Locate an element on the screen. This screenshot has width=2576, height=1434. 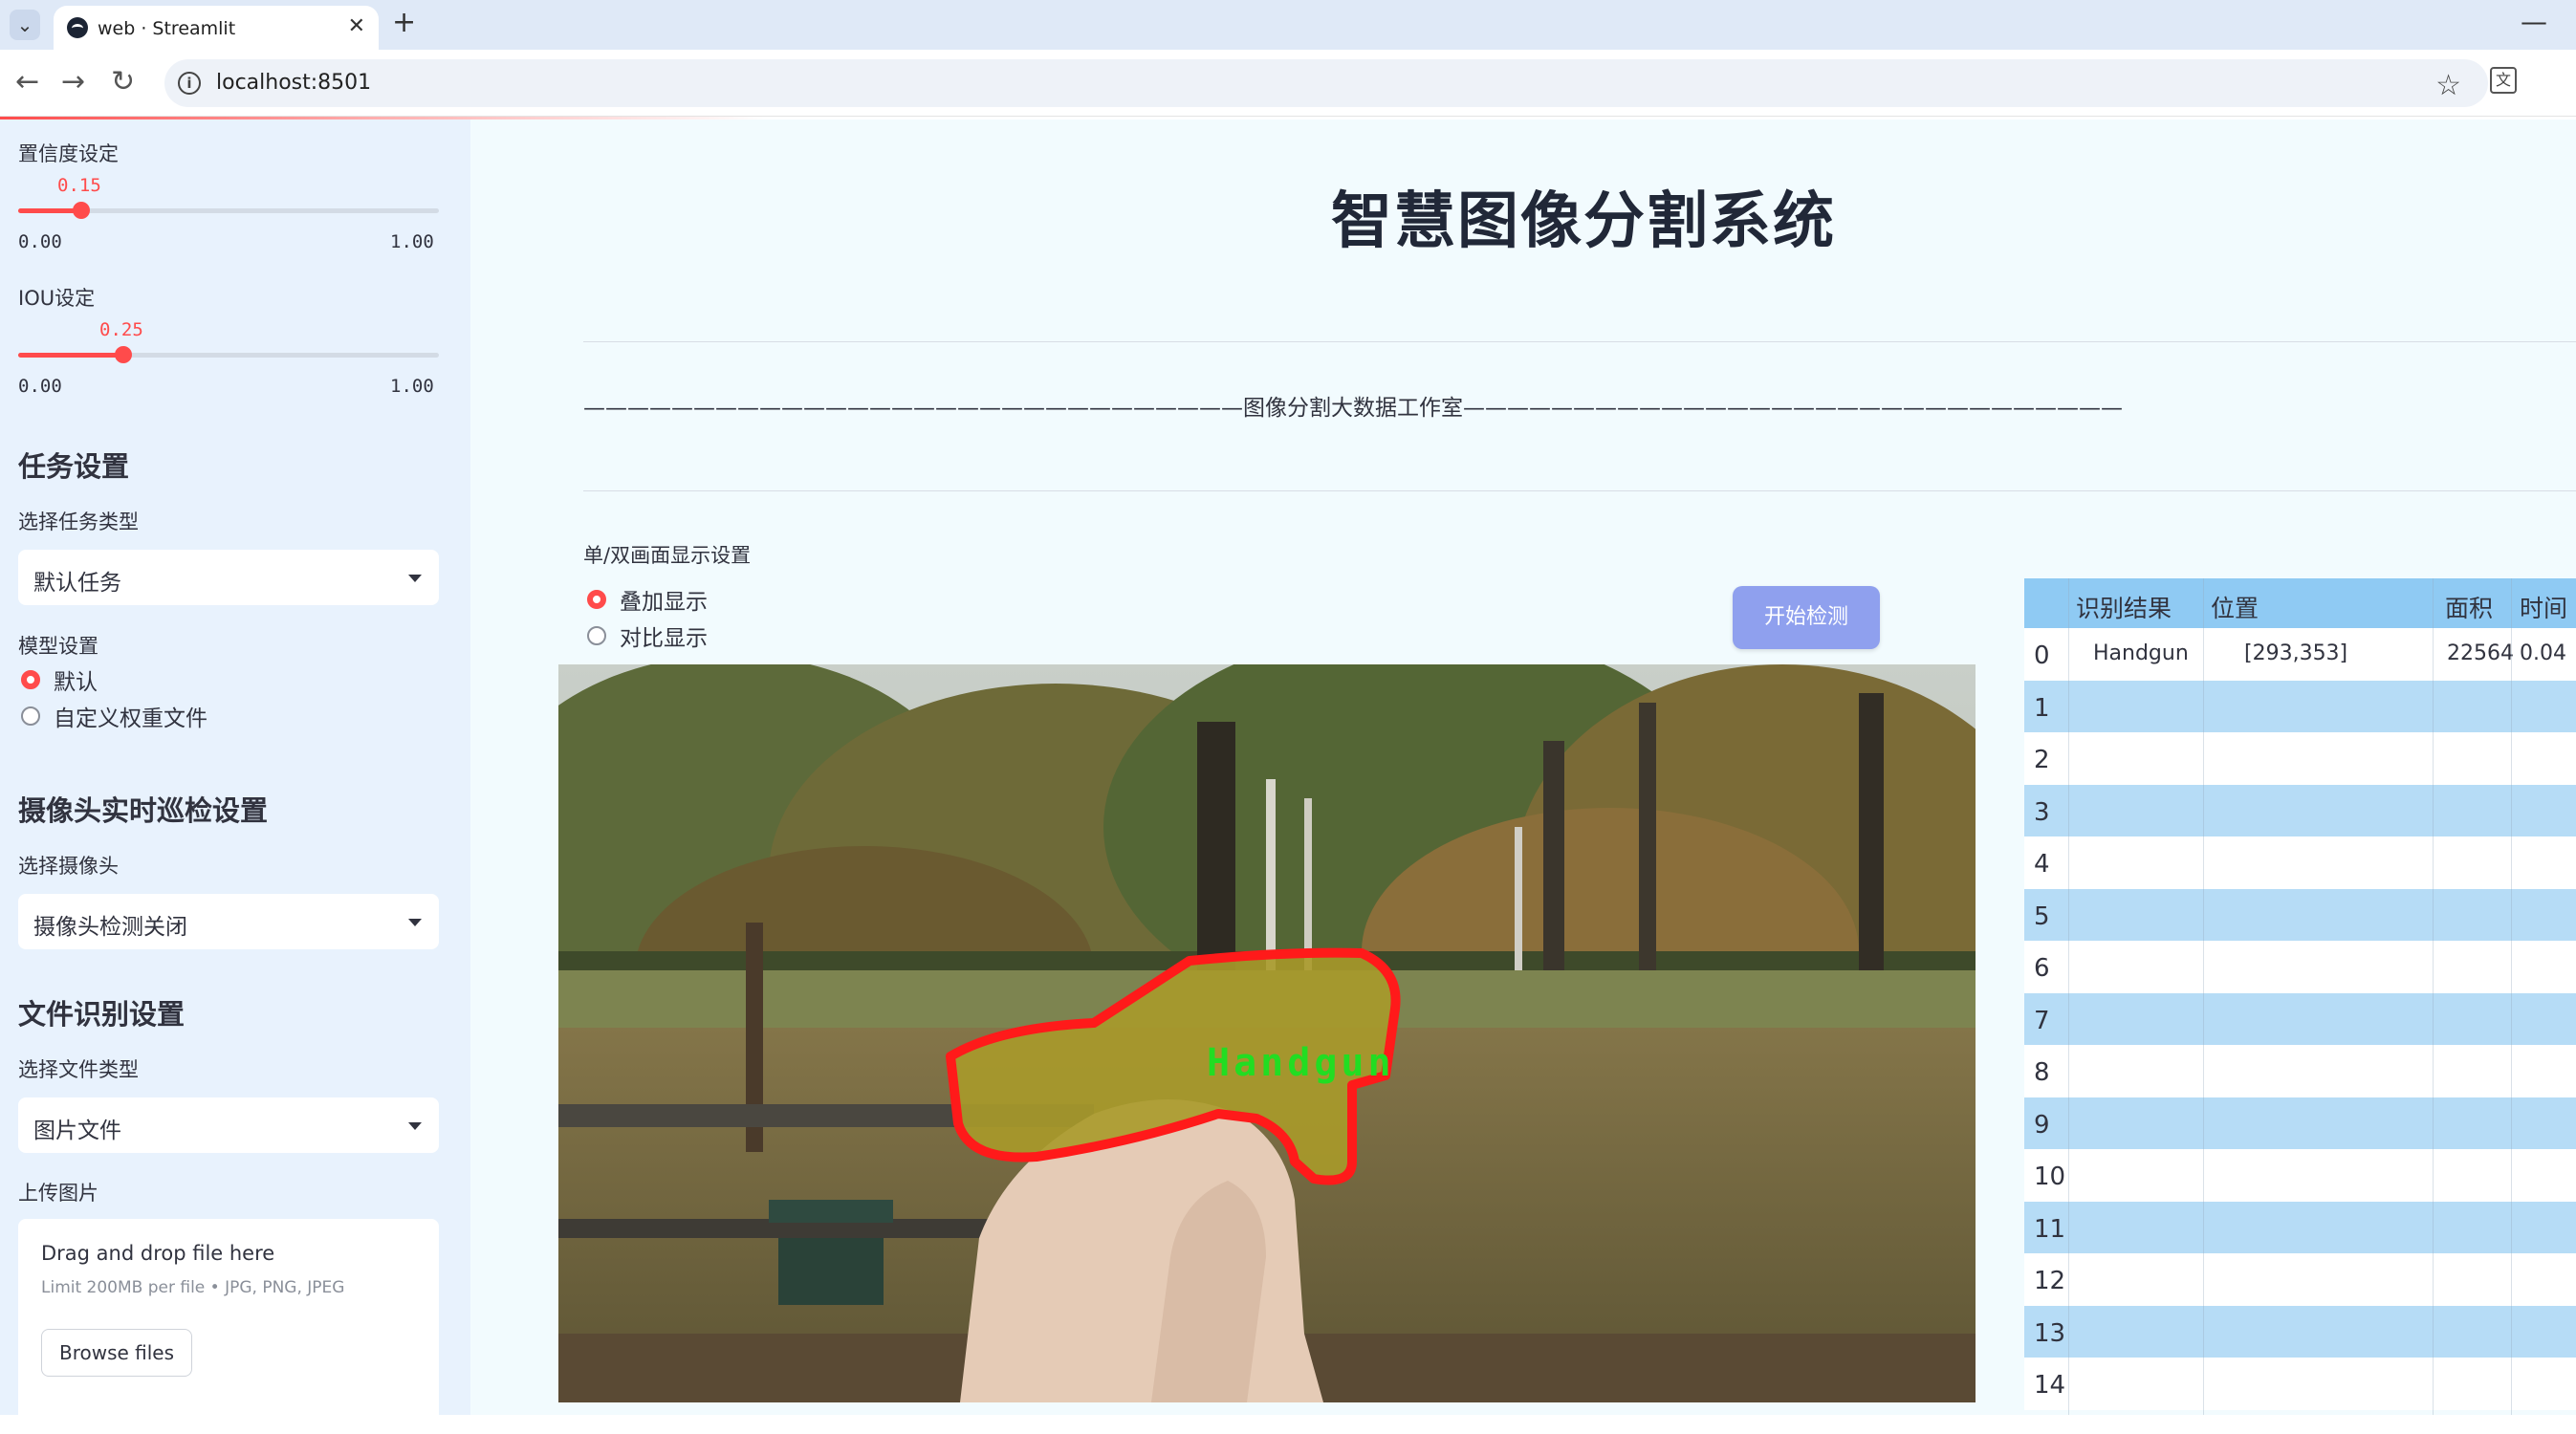
table-row: 13 is located at coordinates (2300, 1331).